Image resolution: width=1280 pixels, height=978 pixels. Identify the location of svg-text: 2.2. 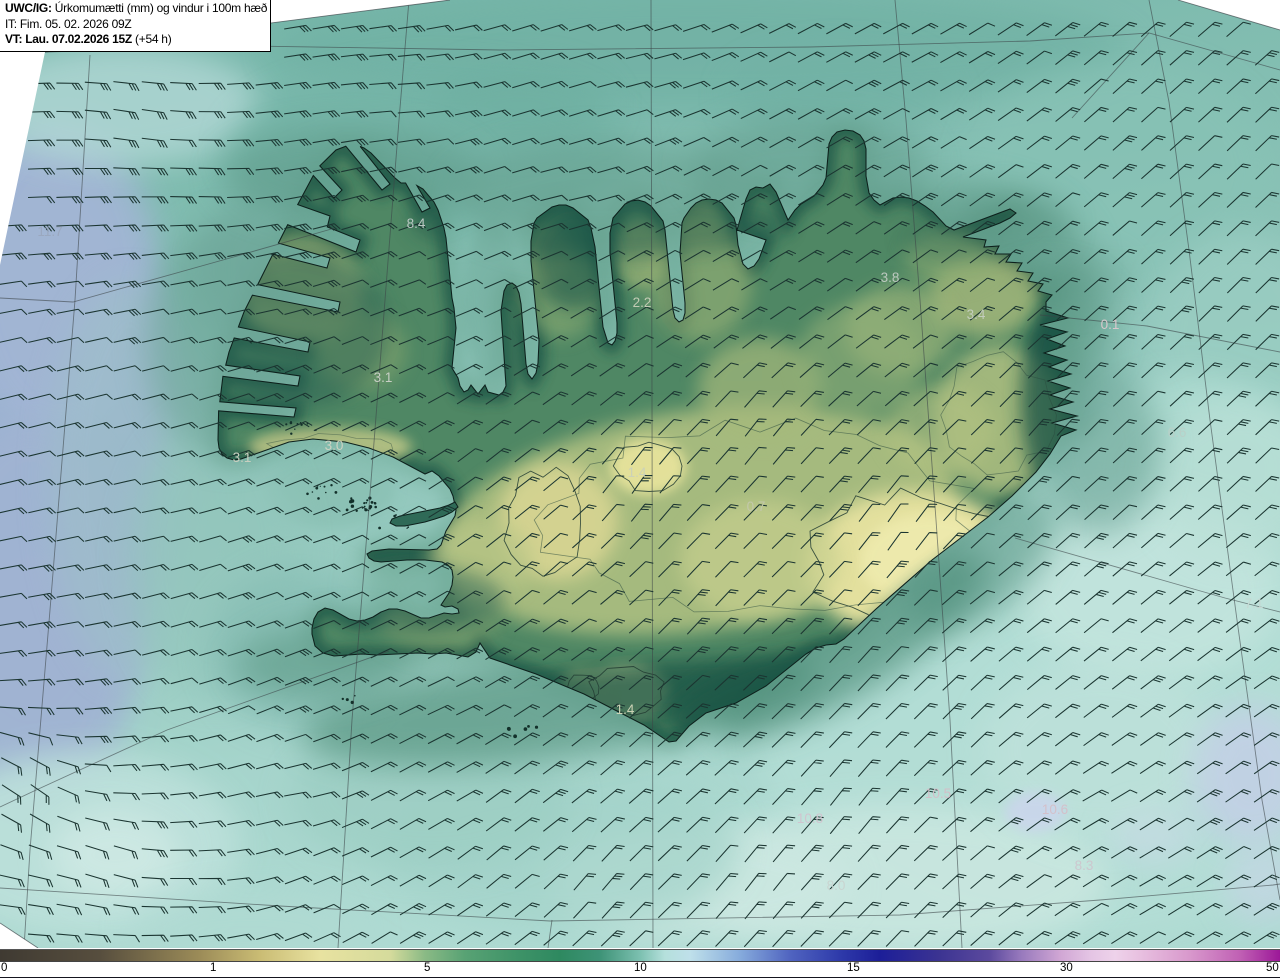
(642, 302).